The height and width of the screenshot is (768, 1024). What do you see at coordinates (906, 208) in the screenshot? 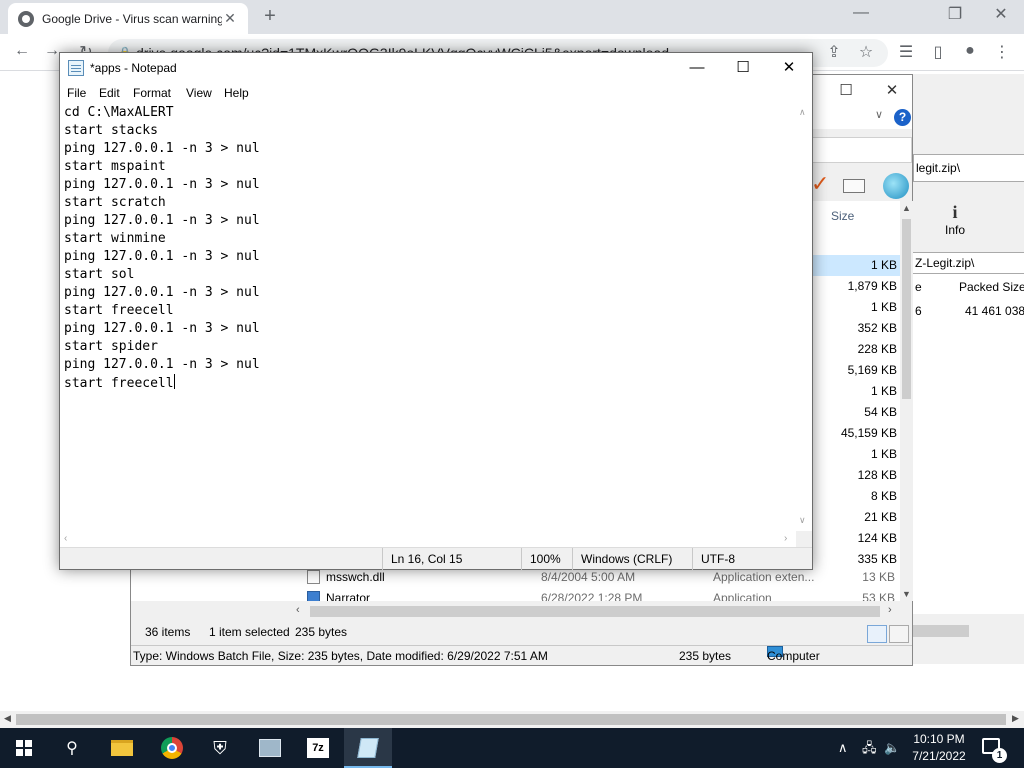
I see `scroll-up-arrow-icon: ▲` at bounding box center [906, 208].